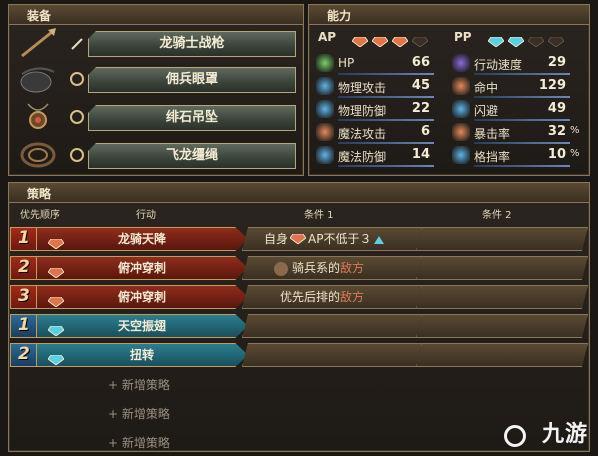 This screenshot has height=456, width=598. Describe the element at coordinates (141, 239) in the screenshot. I see `action-name: 龙骑天降` at that location.